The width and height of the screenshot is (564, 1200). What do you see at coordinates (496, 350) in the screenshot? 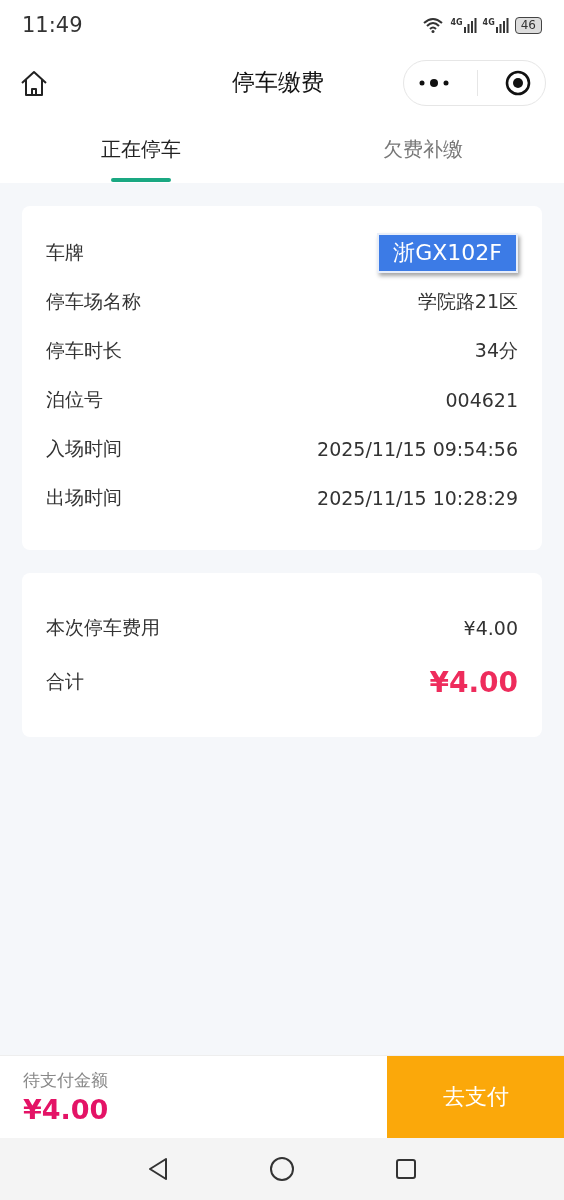
I see `detail-value: 34分` at bounding box center [496, 350].